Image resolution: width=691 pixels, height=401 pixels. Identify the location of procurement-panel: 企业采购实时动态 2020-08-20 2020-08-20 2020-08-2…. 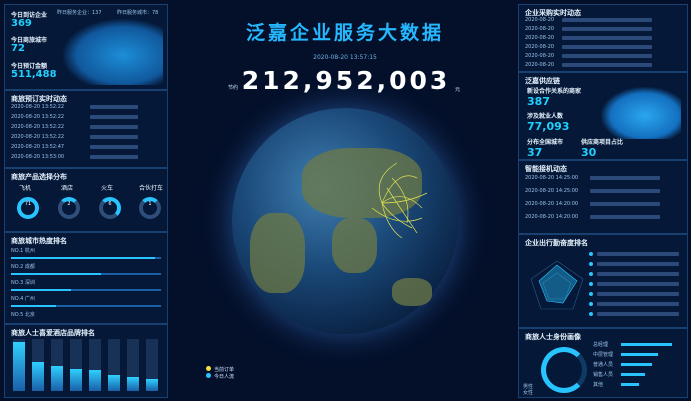
(603, 38).